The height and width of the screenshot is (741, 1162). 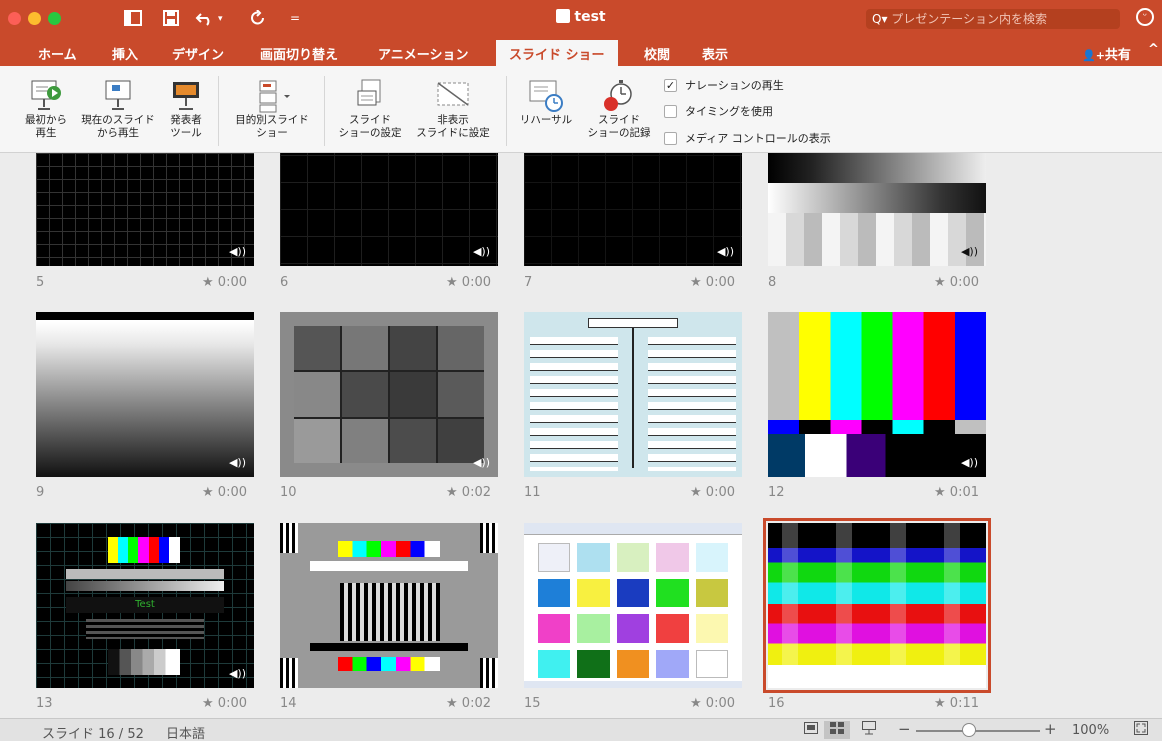 What do you see at coordinates (581, 729) in the screenshot?
I see `status-bar: スライド 16 / 52 日本語 − + 100%` at bounding box center [581, 729].